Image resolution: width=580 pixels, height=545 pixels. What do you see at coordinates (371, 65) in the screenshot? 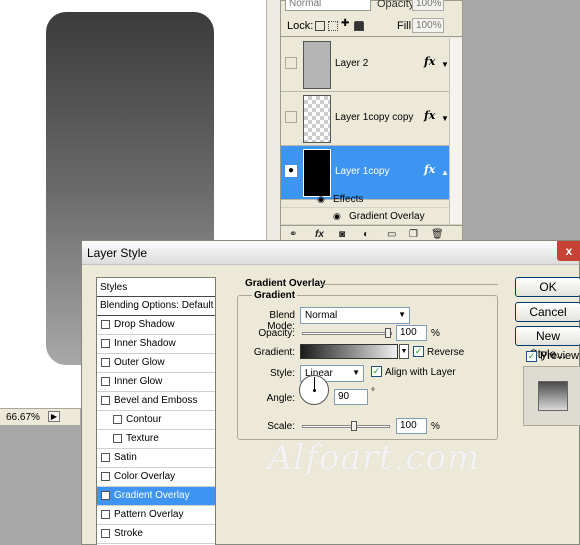
I see `layer-row: Layer 2 fx ▼` at bounding box center [371, 65].